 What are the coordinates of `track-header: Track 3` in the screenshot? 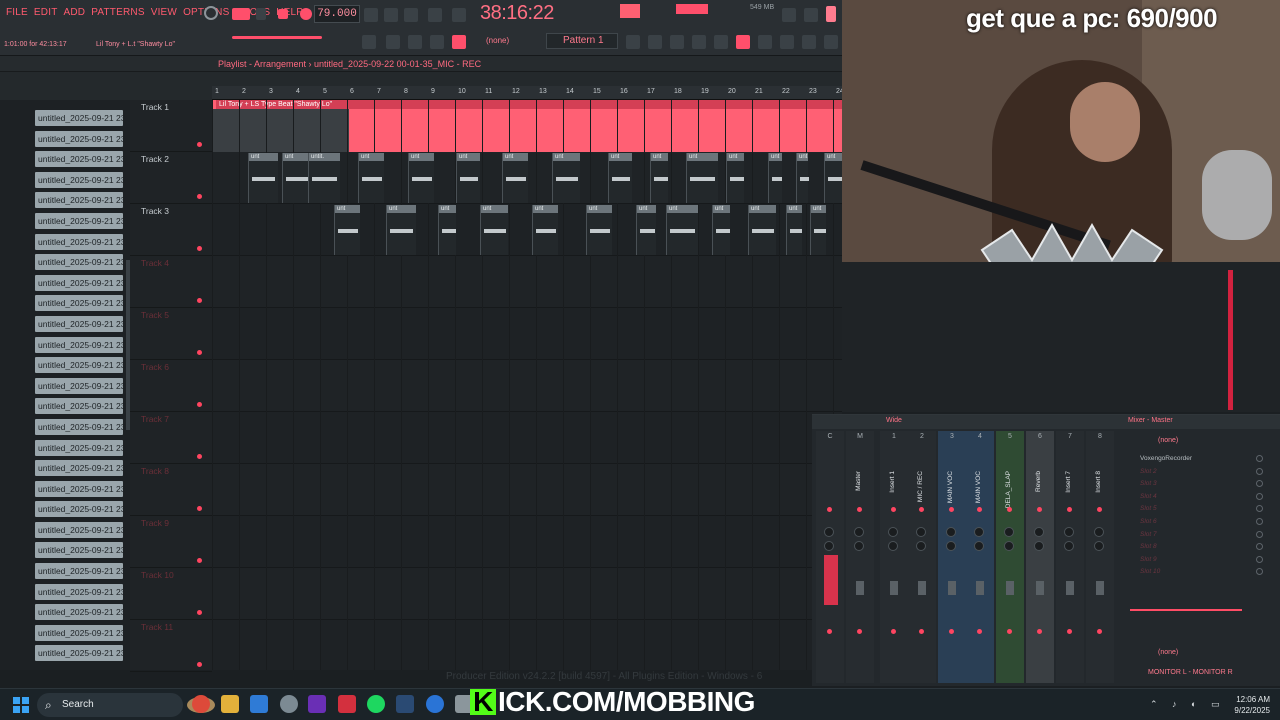 It's located at (171, 230).